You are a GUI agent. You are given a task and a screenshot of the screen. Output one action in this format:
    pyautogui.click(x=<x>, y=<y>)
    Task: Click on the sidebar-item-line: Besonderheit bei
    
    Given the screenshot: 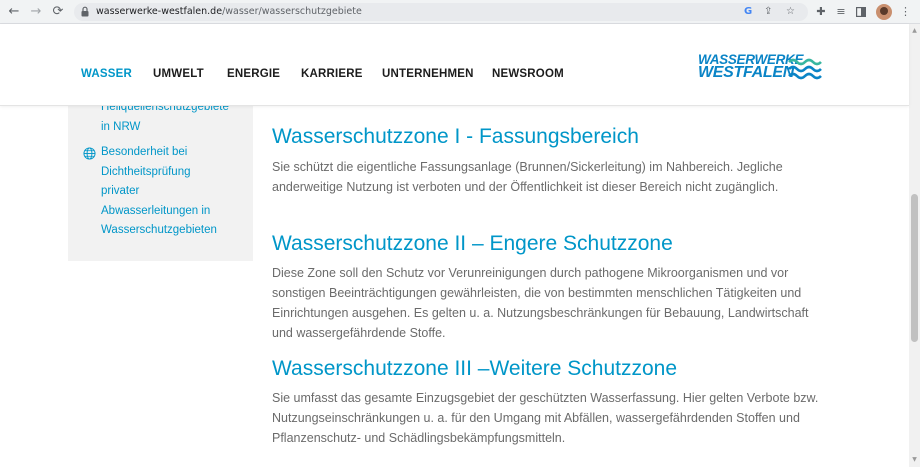 What is the action you would take?
    pyautogui.click(x=144, y=152)
    